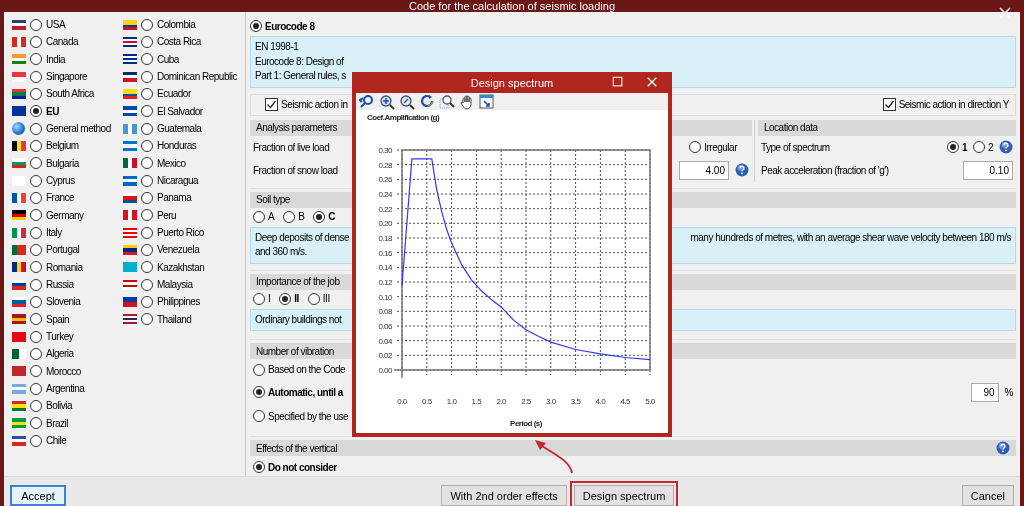 This screenshot has width=1024, height=506. Describe the element at coordinates (64, 267) in the screenshot. I see `country-label: Romania` at that location.